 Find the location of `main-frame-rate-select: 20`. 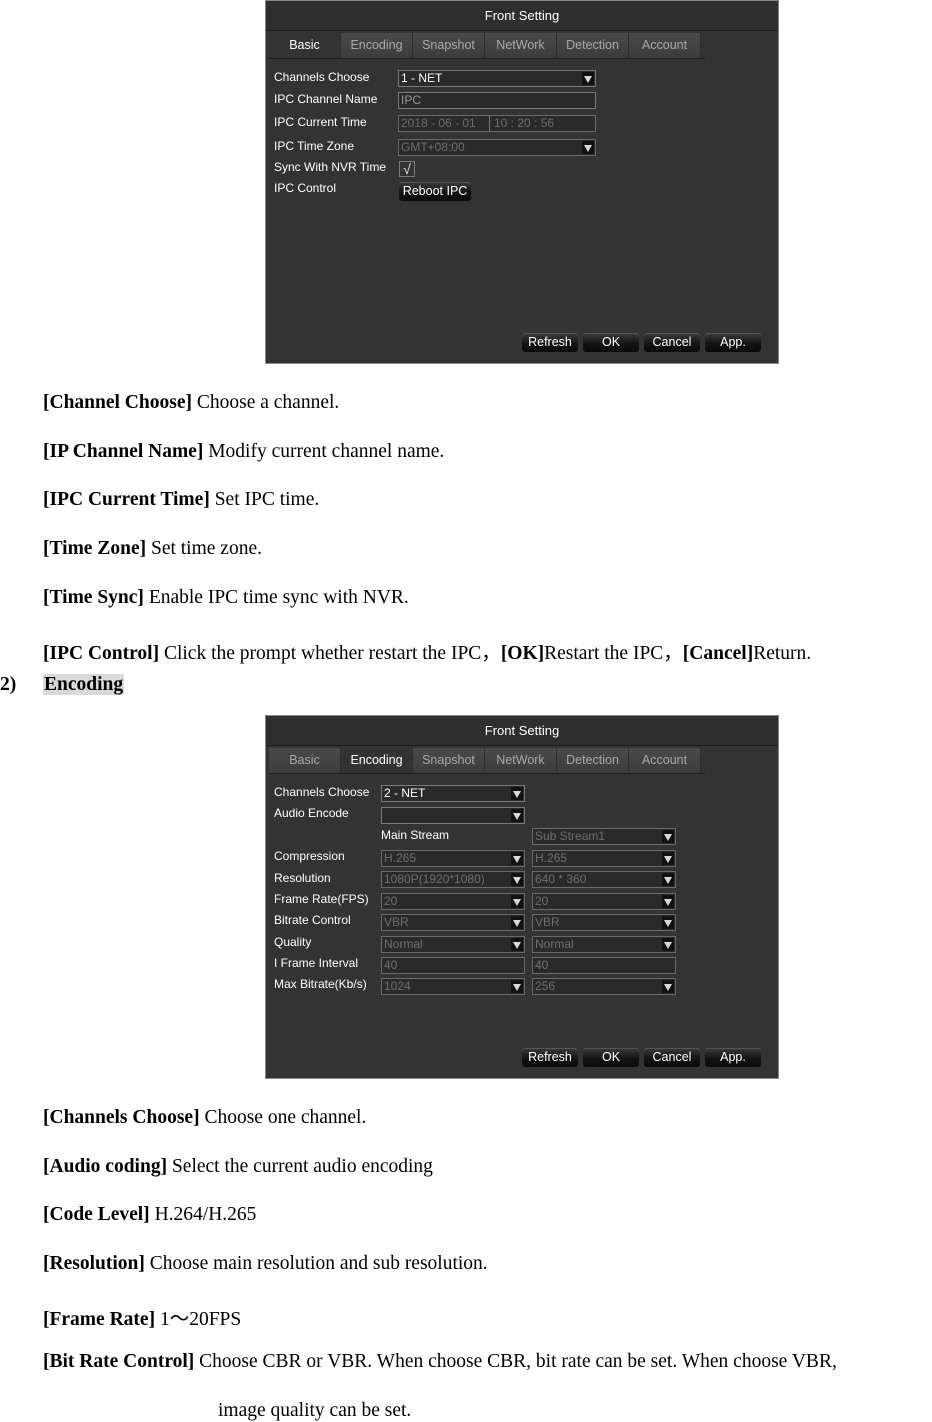

main-frame-rate-select: 20 is located at coordinates (453, 901).